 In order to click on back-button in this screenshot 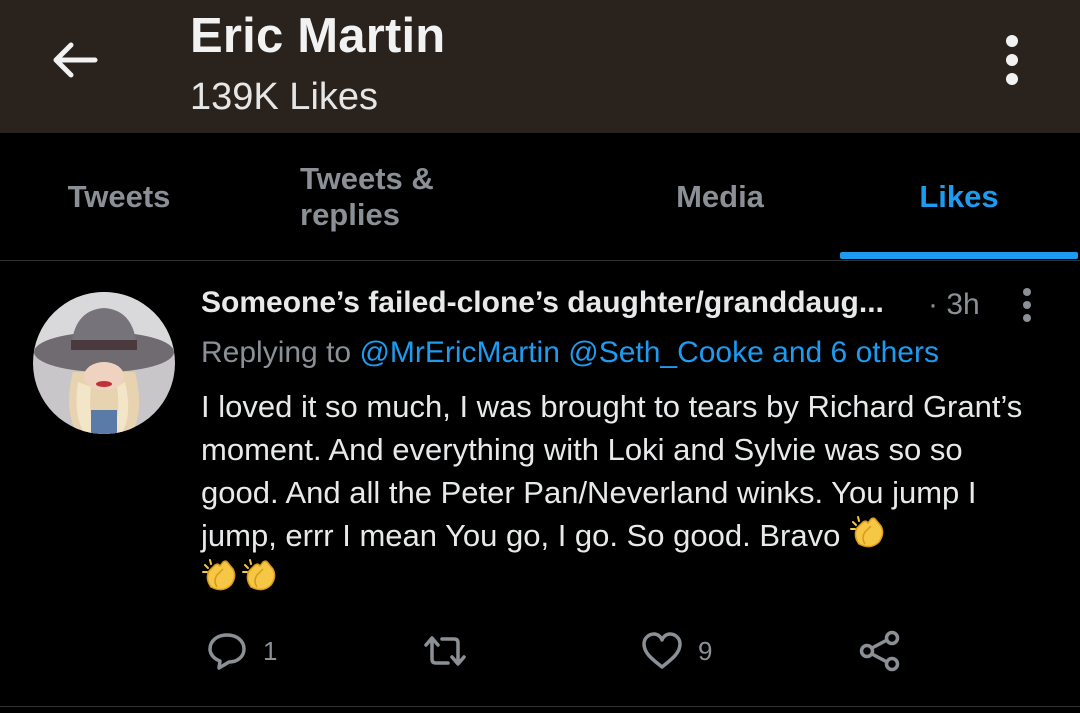, I will do `click(74, 60)`.